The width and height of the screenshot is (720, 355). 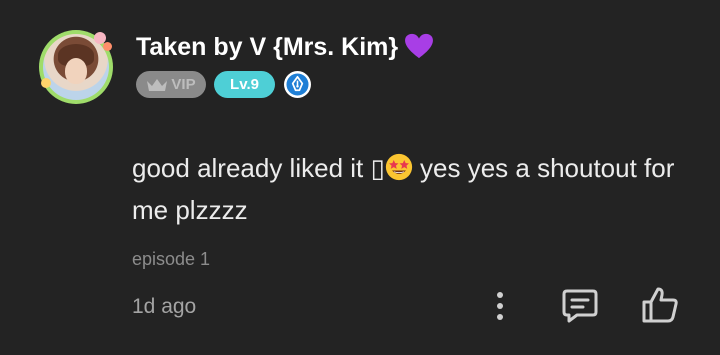 What do you see at coordinates (164, 306) in the screenshot?
I see `comment-timestamp: 1d ago` at bounding box center [164, 306].